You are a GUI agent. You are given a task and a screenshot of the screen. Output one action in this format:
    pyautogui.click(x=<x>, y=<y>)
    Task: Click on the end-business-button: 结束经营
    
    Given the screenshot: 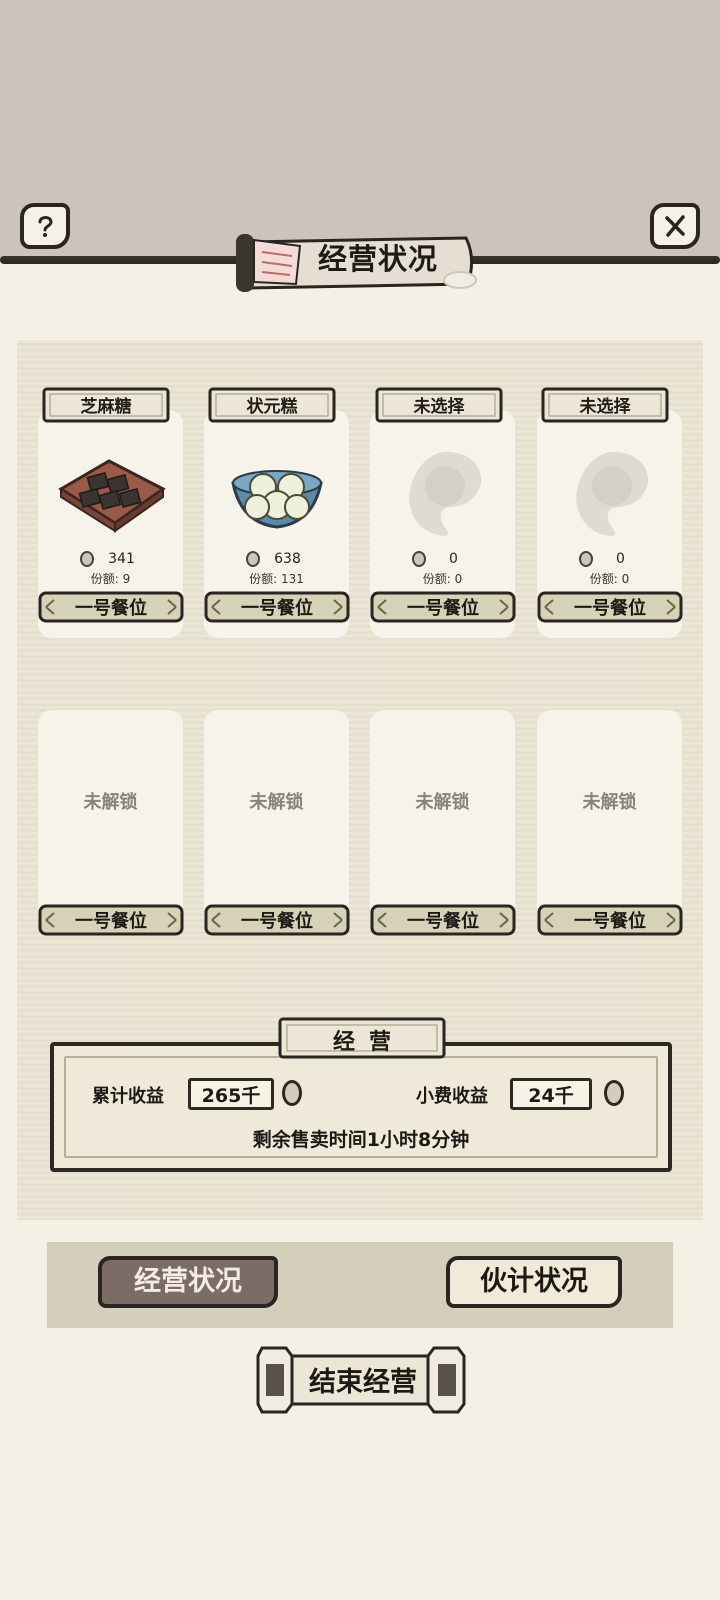 What is the action you would take?
    pyautogui.click(x=362, y=1378)
    